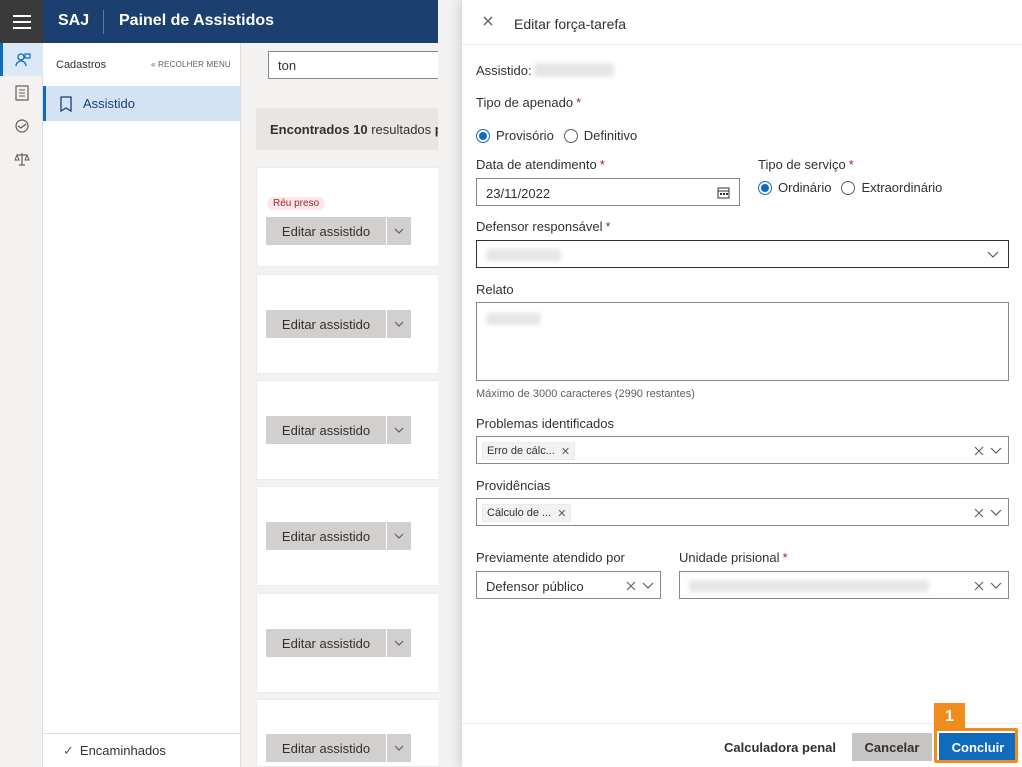 Image resolution: width=1022 pixels, height=767 pixels. What do you see at coordinates (545, 423) in the screenshot?
I see `problemas-label: Problemas identificados` at bounding box center [545, 423].